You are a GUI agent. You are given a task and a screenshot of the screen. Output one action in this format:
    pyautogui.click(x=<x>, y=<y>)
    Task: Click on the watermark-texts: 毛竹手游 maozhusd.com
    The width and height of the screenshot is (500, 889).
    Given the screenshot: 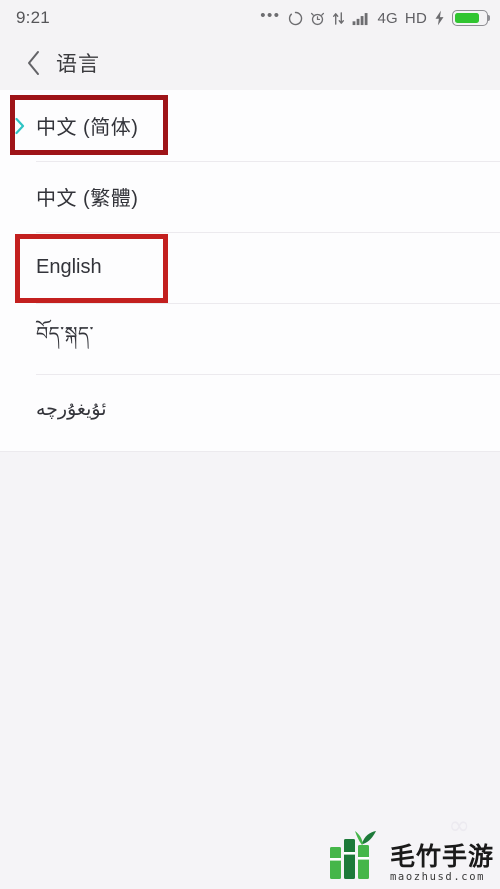 What is the action you would take?
    pyautogui.click(x=441, y=862)
    